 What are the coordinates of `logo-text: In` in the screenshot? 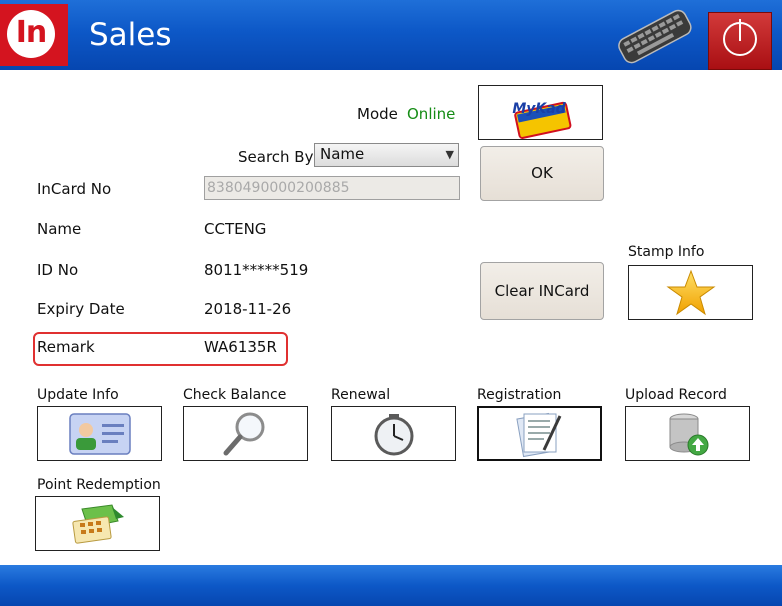 It's located at (31, 32).